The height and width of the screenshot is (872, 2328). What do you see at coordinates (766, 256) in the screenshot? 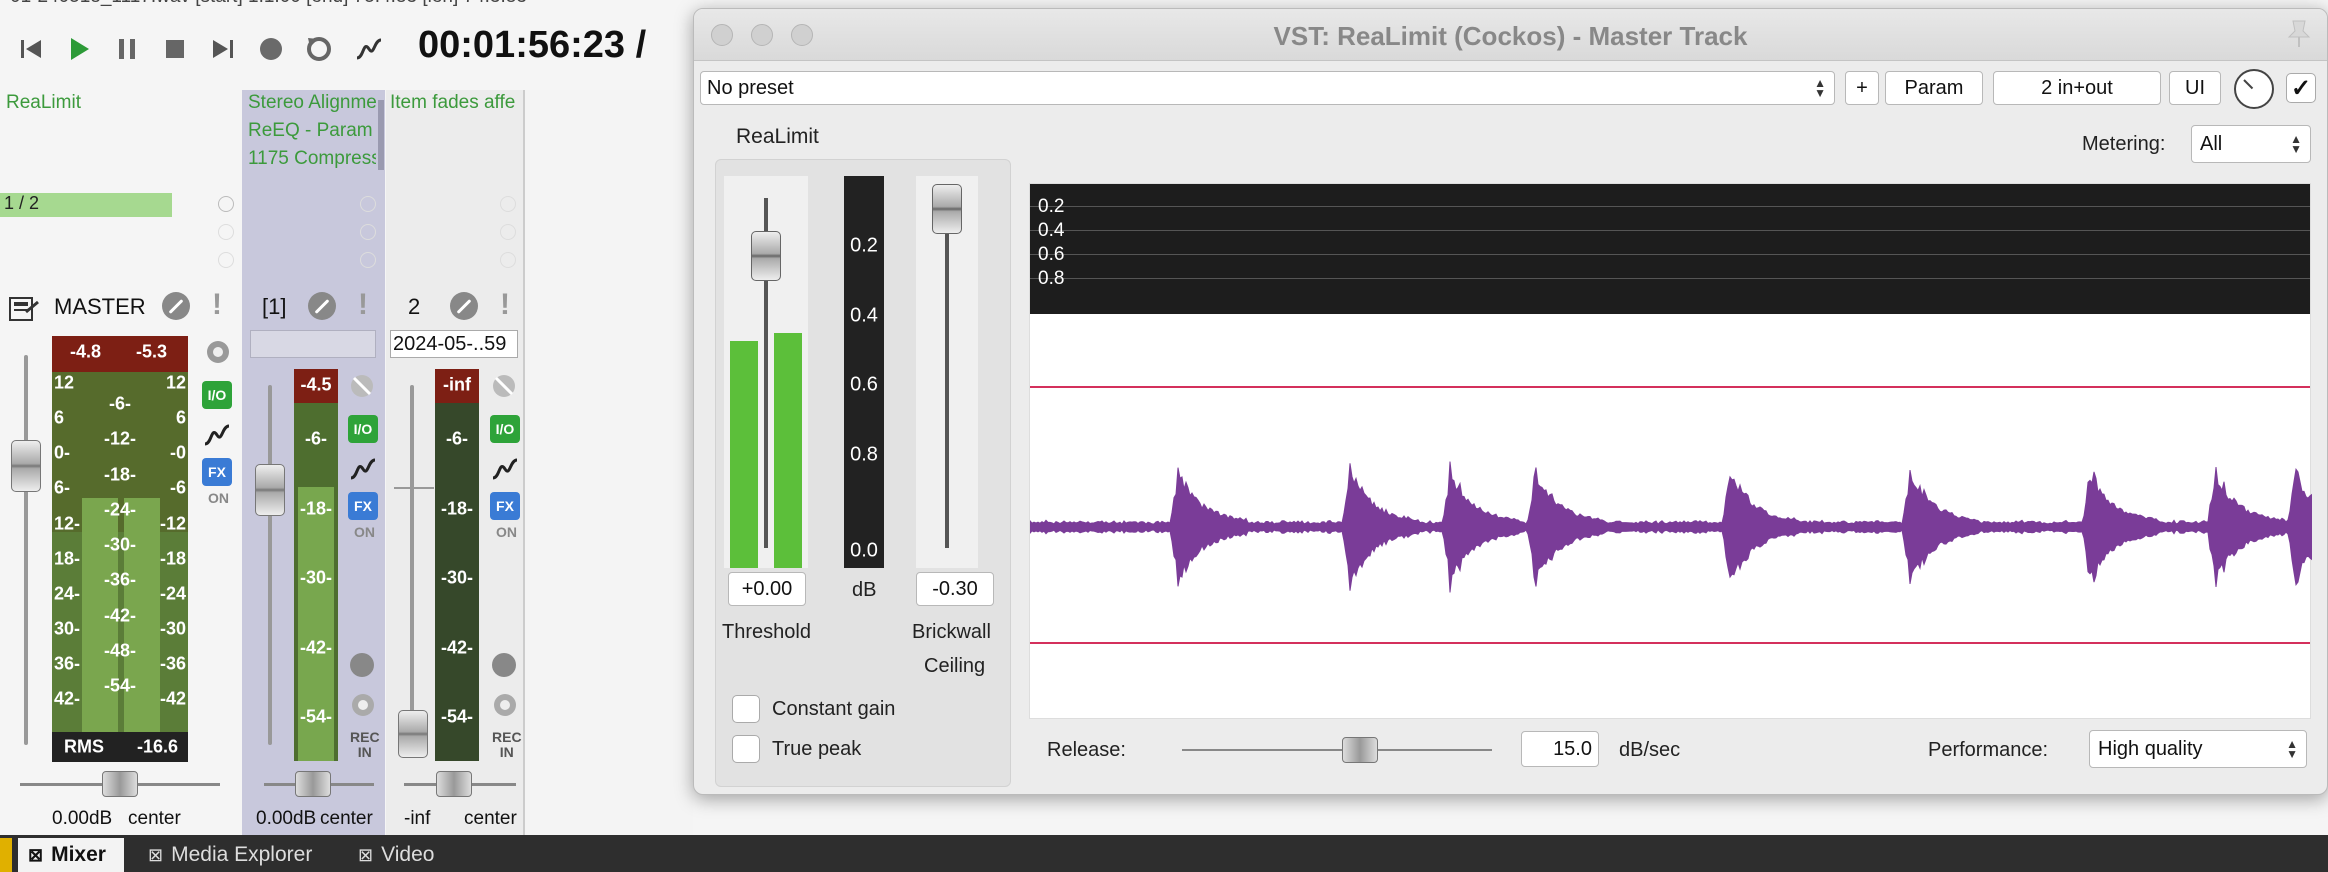
I see `threshold-handle` at bounding box center [766, 256].